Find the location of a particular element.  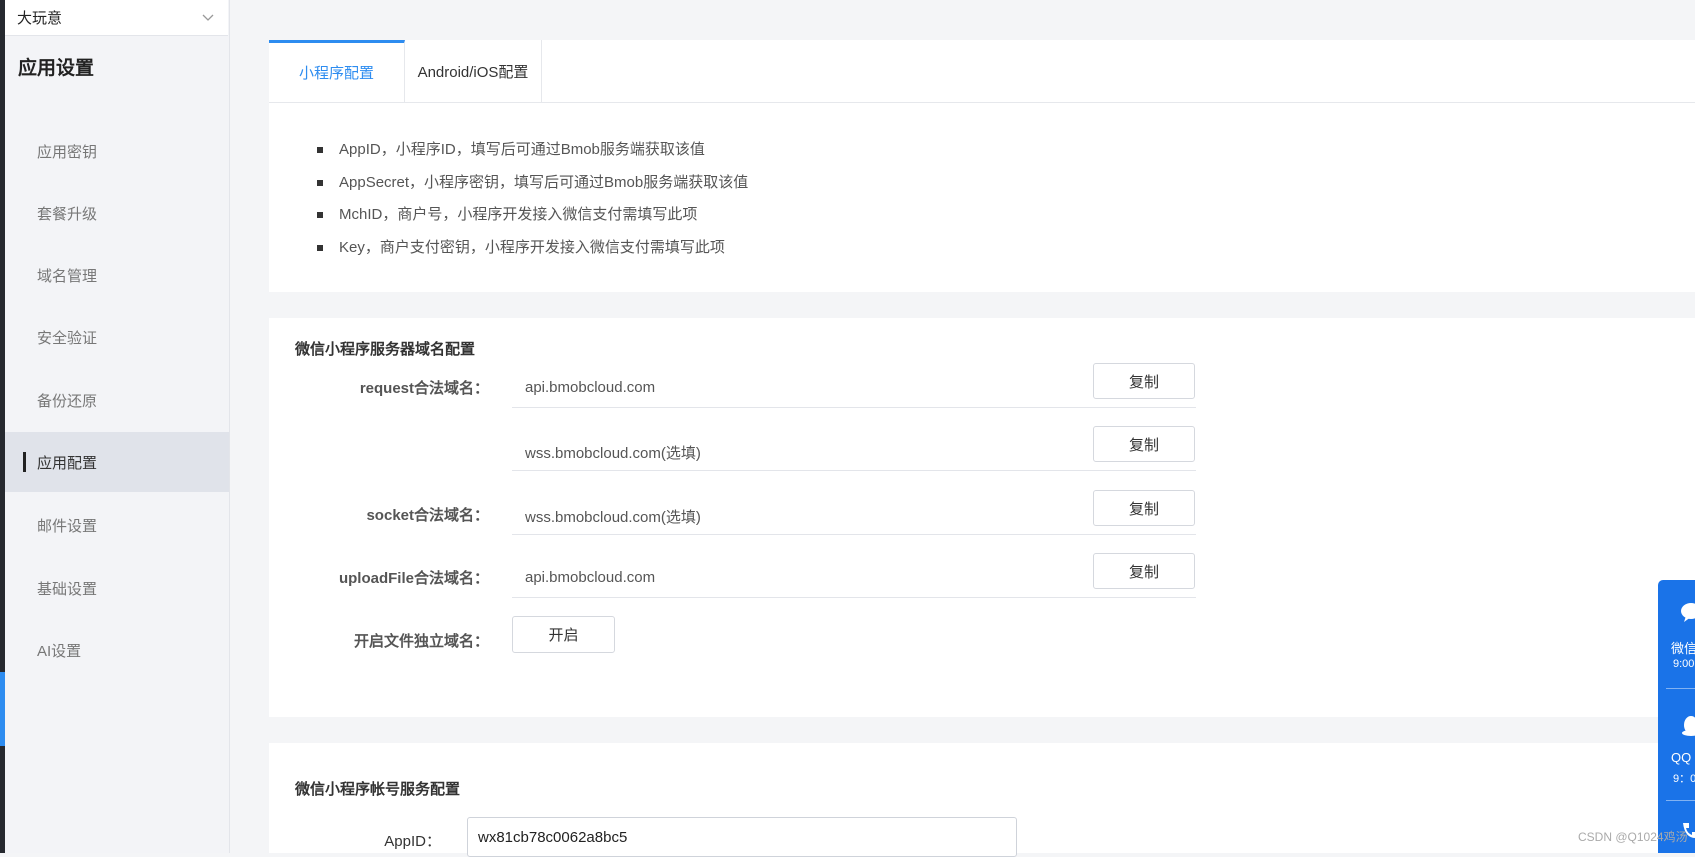

tip-item: Key，商户支付密钥，小程序开发接入微信支付需填写此项 is located at coordinates (532, 248).